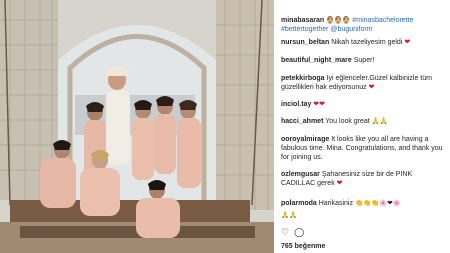 Image resolution: width=450 pixels, height=253 pixels. What do you see at coordinates (319, 104) in the screenshot?
I see `heart-emoji-icon: ❤❤` at bounding box center [319, 104].